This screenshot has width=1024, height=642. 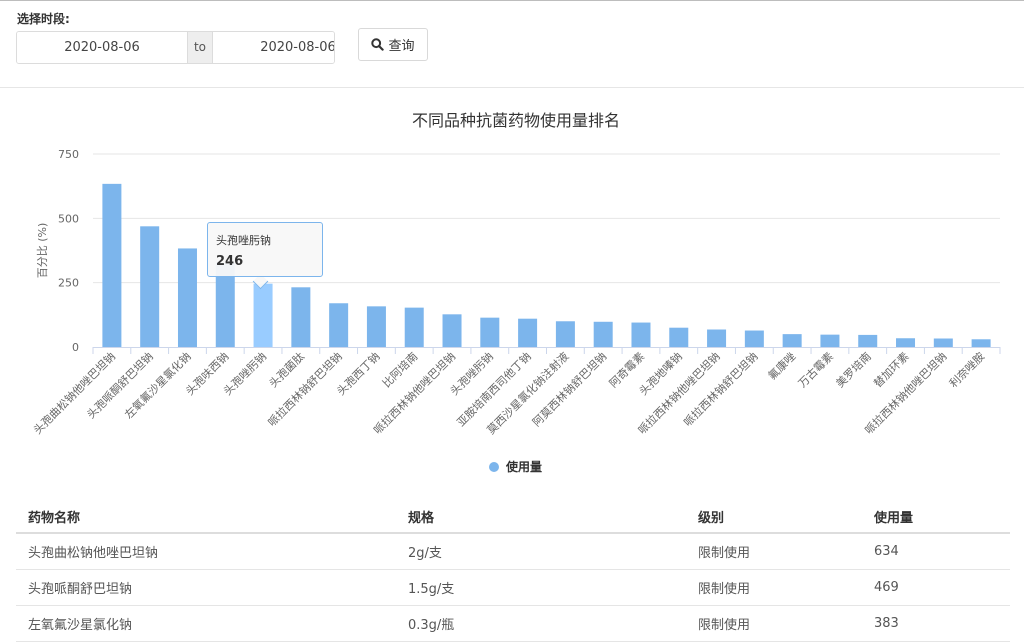 I want to click on table-header-row: 药物名称 规格 级别 使用量, so click(x=513, y=517).